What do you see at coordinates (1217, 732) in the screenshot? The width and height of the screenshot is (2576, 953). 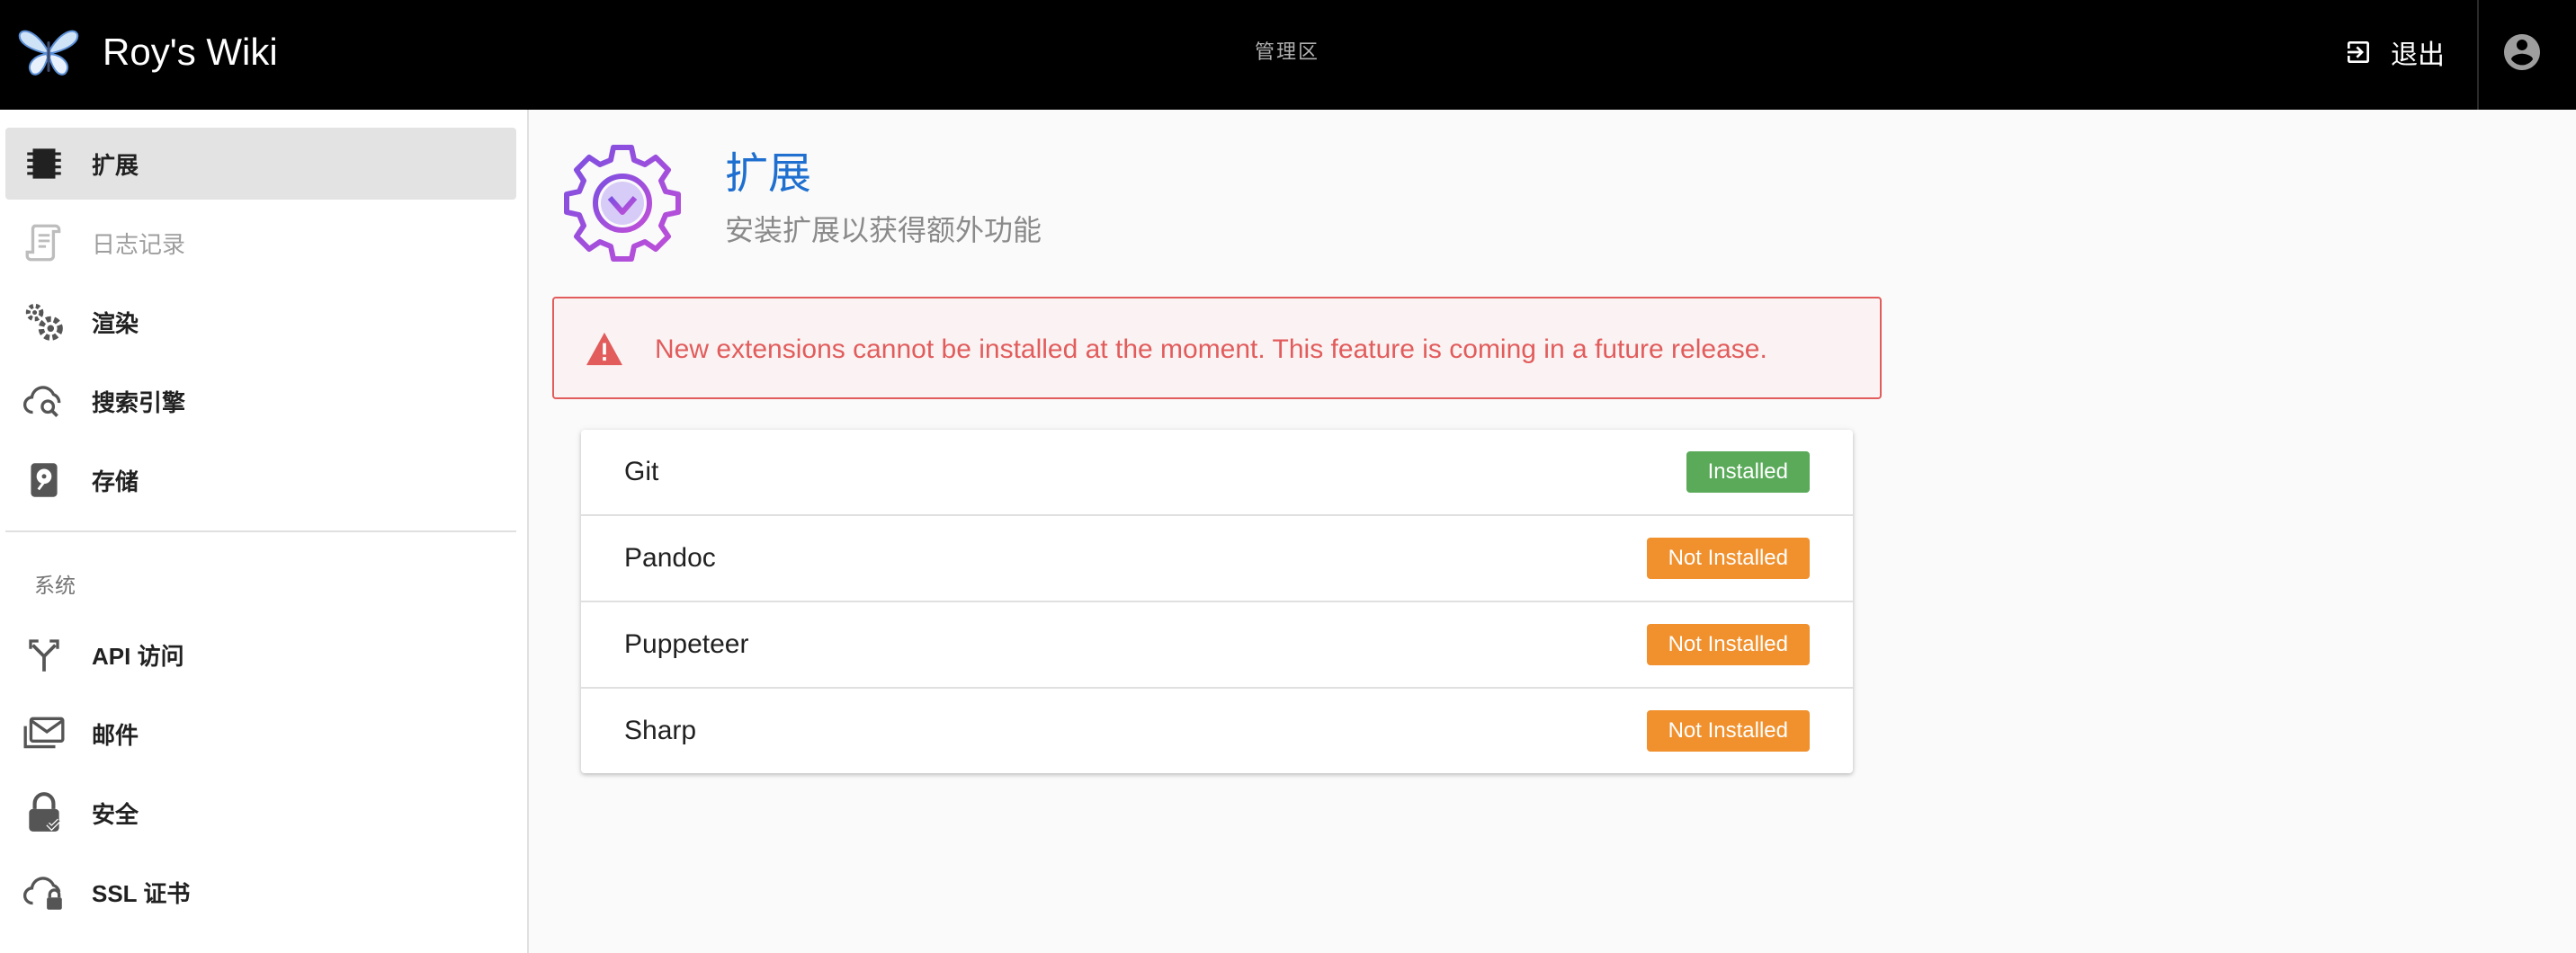 I see `list-item-sharp: Sharp Not Installed` at bounding box center [1217, 732].